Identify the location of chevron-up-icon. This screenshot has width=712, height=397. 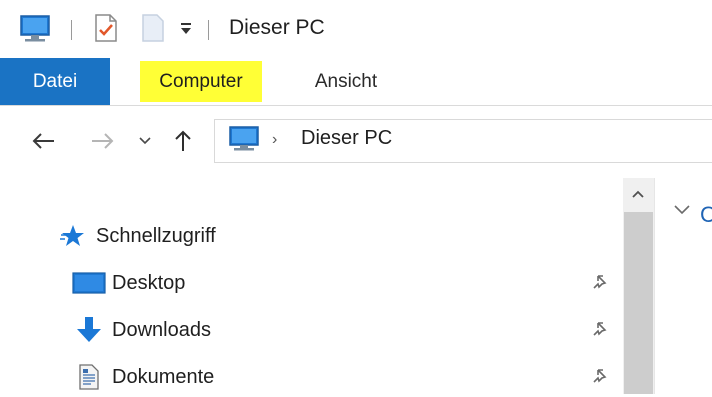
(638, 194).